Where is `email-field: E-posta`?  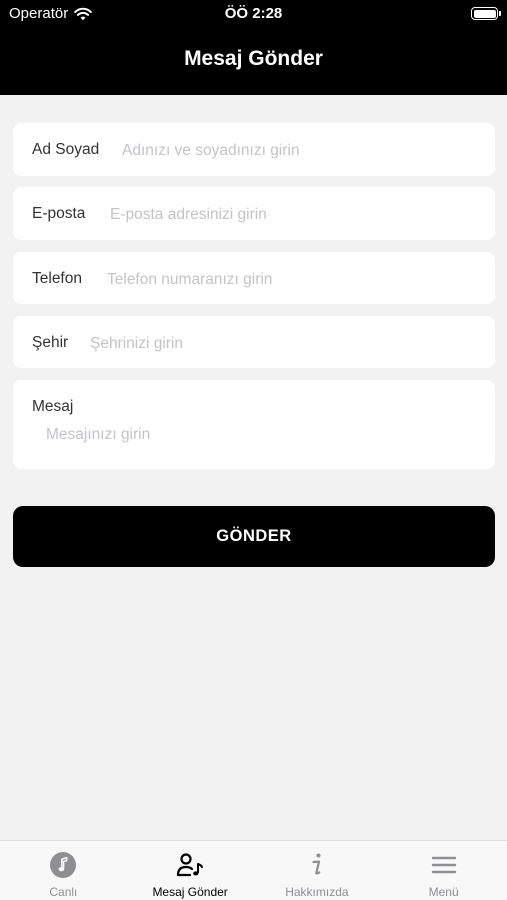
email-field: E-posta is located at coordinates (254, 213).